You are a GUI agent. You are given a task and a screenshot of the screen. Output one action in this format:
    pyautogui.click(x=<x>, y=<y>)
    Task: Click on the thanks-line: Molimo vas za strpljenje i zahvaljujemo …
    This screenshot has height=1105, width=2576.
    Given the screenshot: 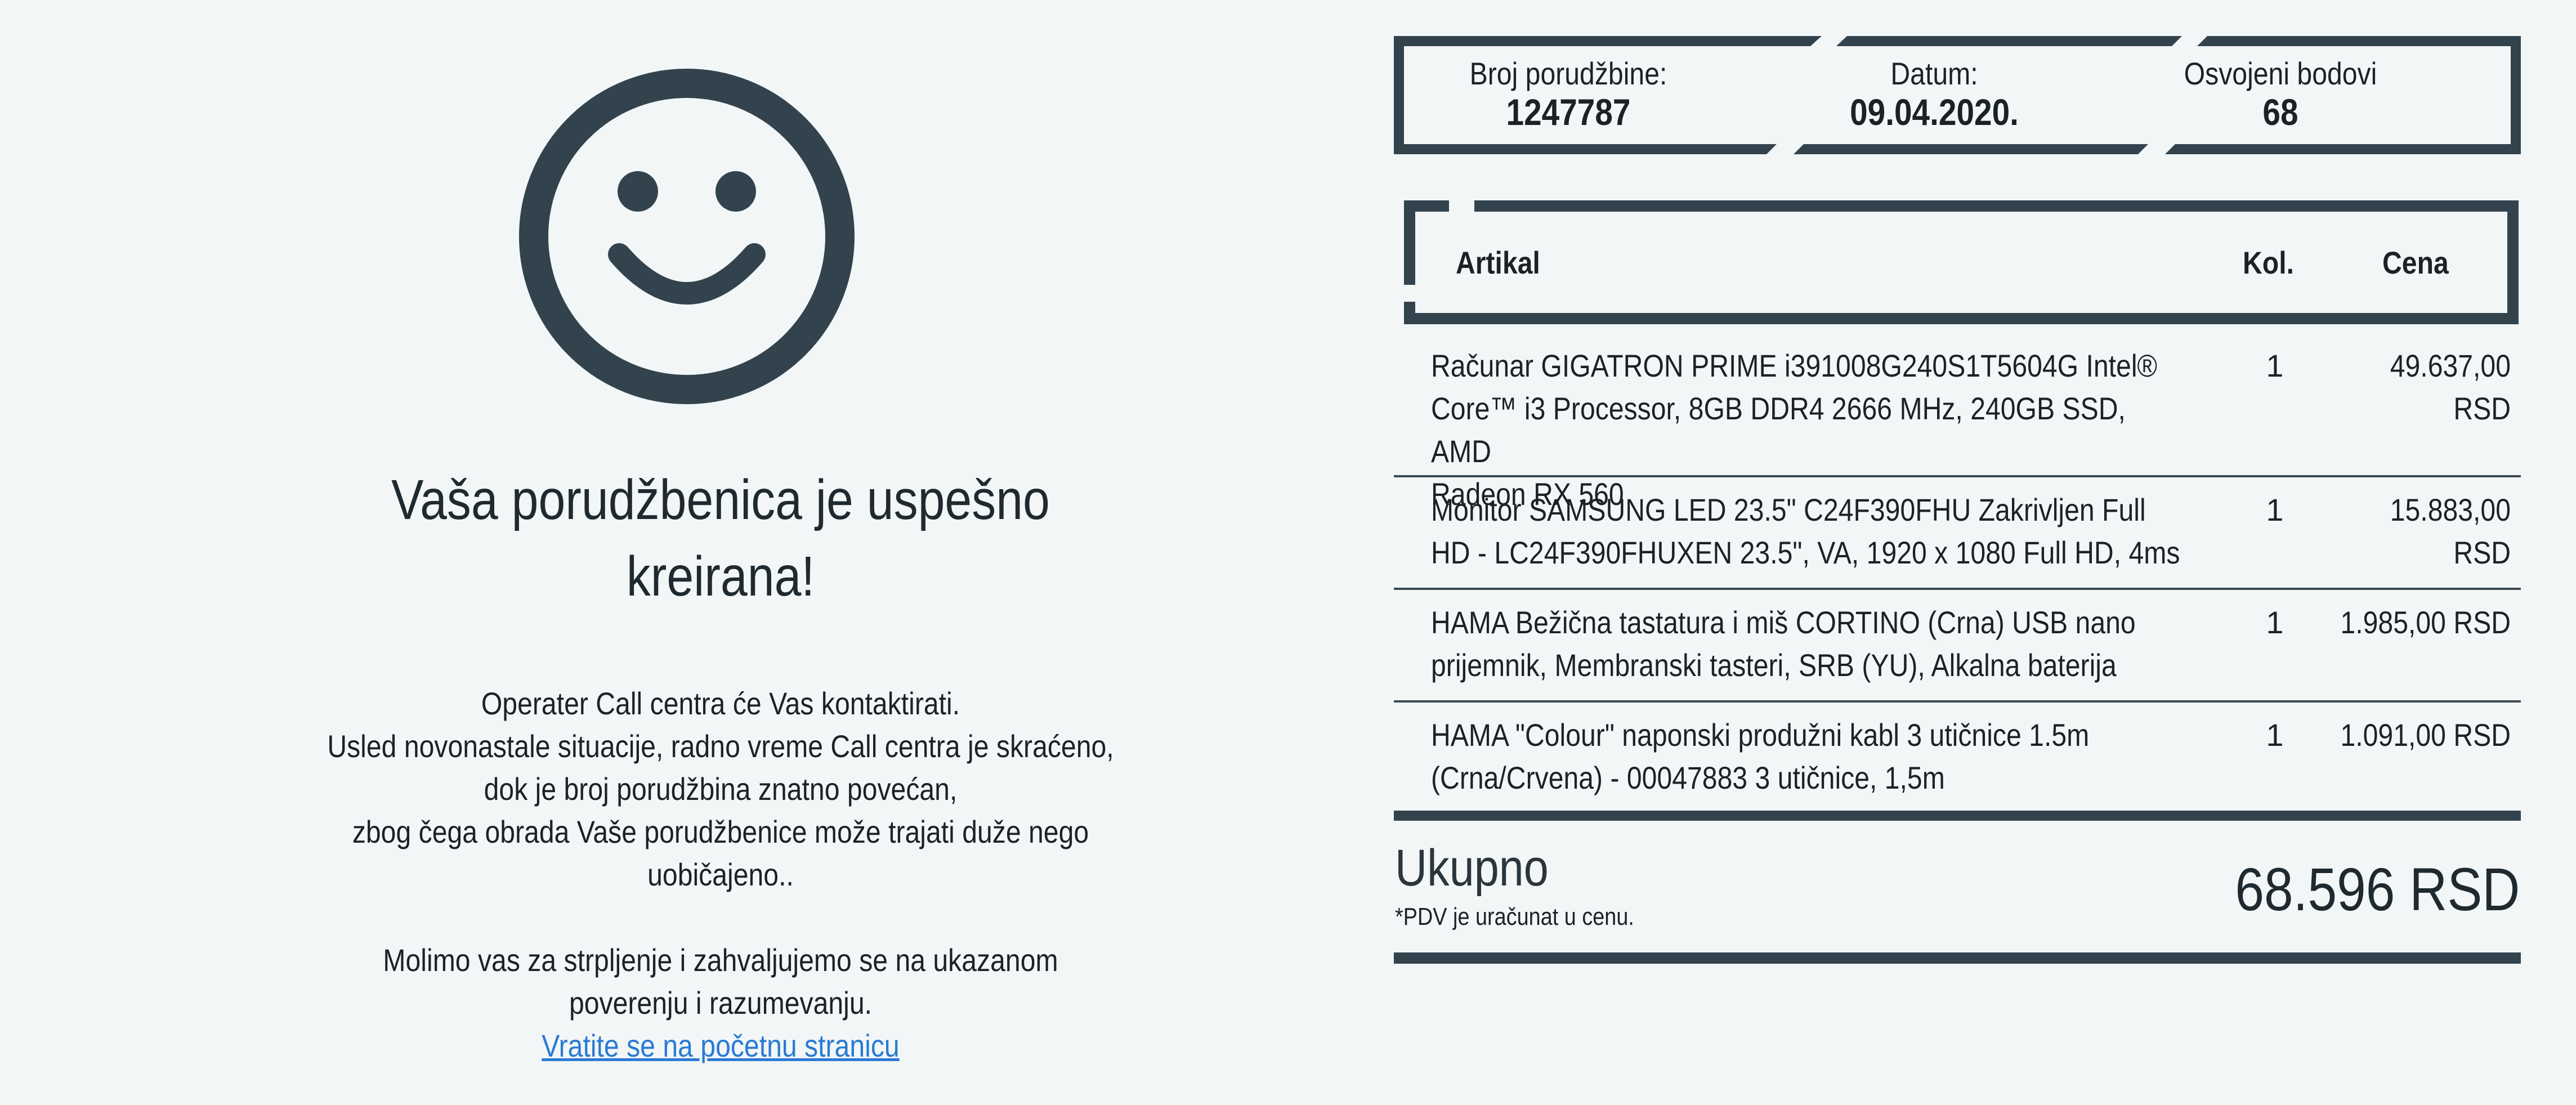 What is the action you would take?
    pyautogui.click(x=720, y=960)
    